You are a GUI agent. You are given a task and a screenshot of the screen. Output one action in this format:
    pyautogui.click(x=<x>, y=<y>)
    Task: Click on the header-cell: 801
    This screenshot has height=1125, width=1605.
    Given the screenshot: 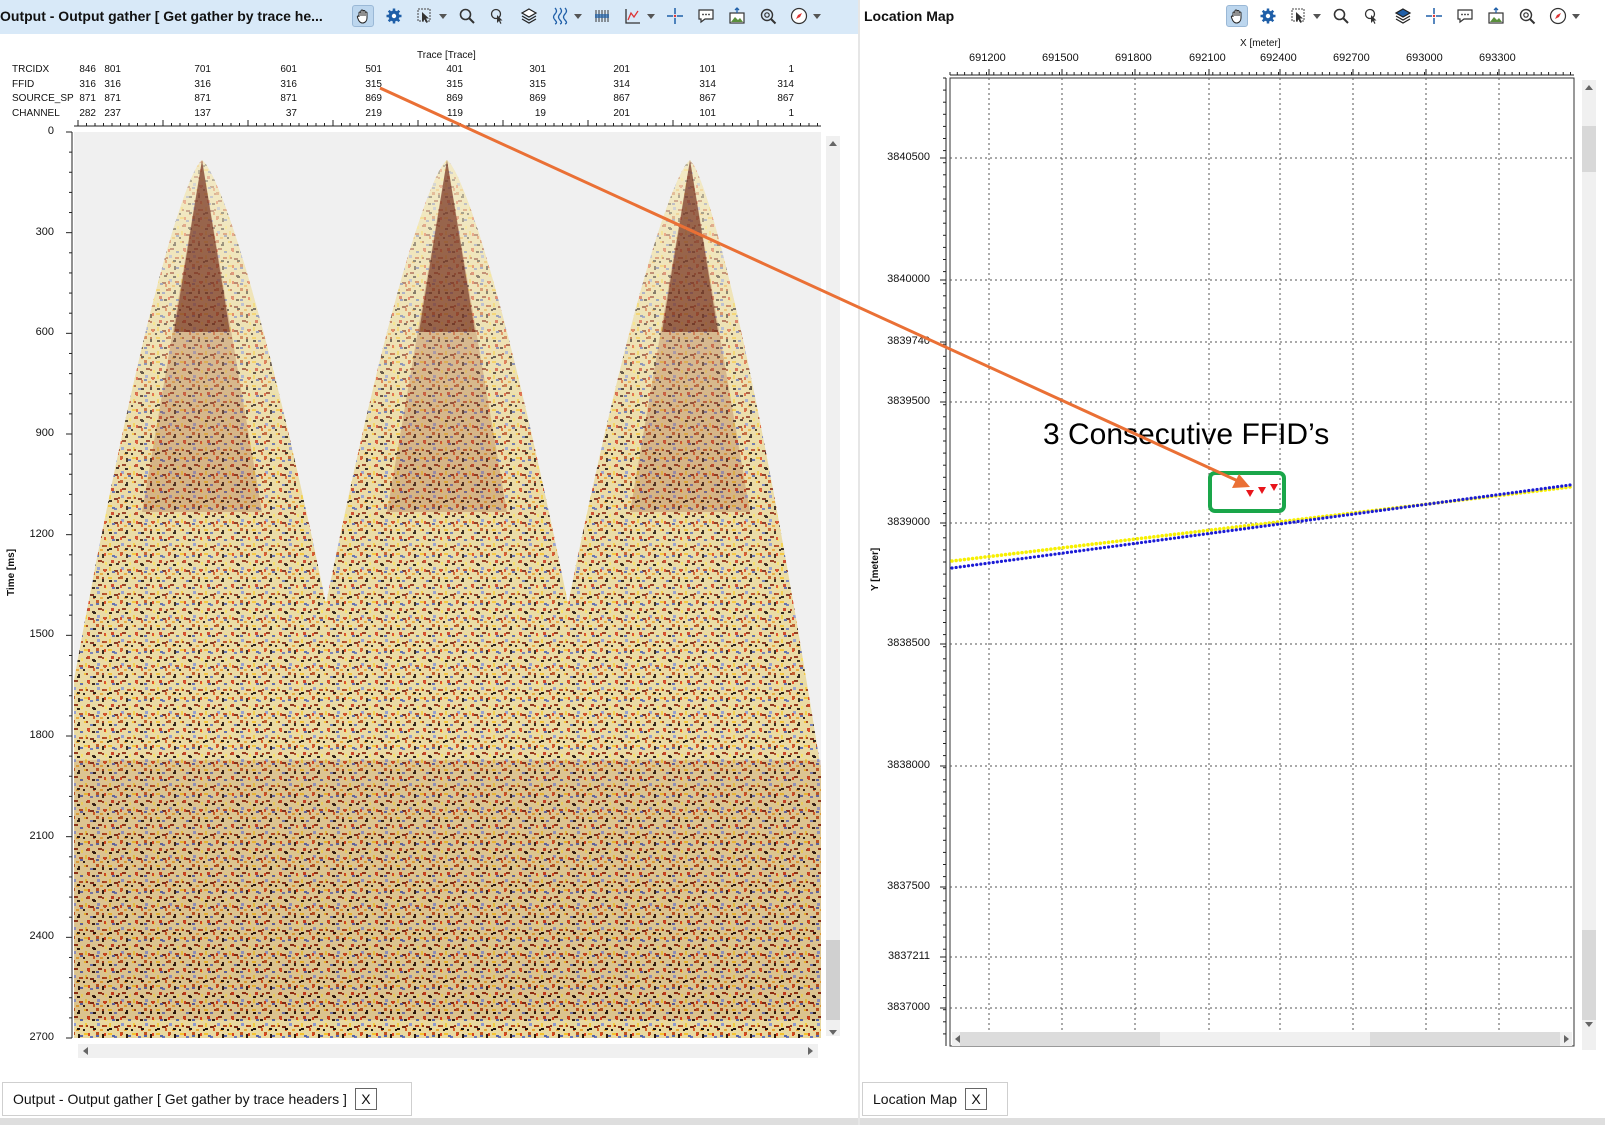 What is the action you would take?
    pyautogui.click(x=112, y=69)
    